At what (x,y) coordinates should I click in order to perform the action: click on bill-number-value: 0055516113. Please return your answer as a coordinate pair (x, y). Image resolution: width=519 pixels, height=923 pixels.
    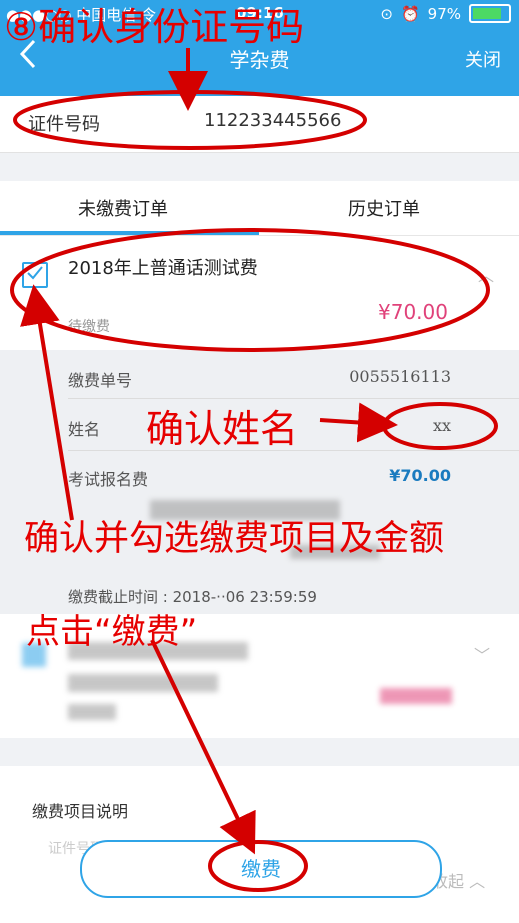
    Looking at the image, I should click on (400, 376).